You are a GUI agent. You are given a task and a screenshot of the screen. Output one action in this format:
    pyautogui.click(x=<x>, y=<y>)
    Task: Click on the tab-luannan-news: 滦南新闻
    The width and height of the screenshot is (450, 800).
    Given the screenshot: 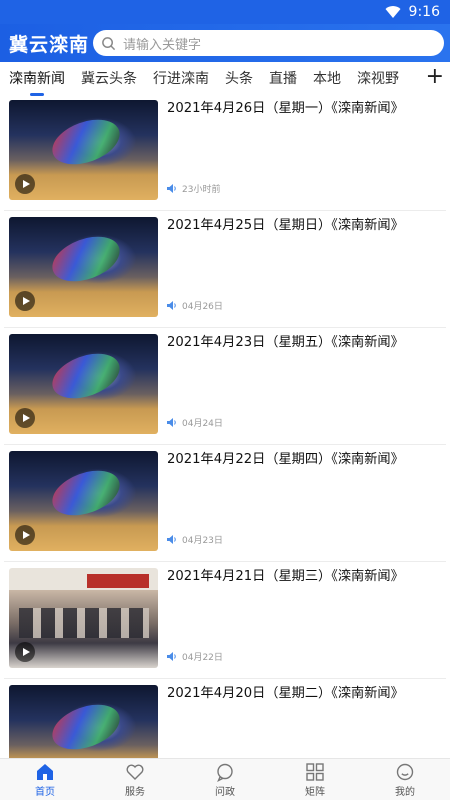 What is the action you would take?
    pyautogui.click(x=37, y=78)
    